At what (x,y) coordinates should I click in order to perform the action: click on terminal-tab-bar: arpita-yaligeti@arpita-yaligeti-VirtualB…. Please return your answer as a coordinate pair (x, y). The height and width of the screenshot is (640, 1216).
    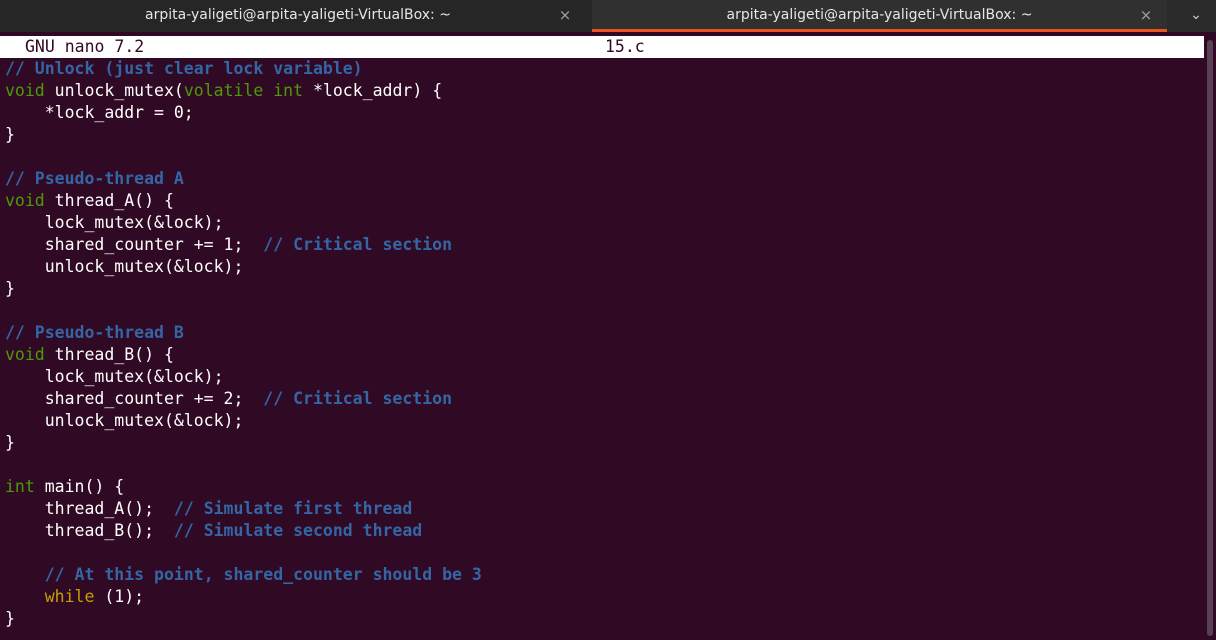
    Looking at the image, I should click on (608, 16).